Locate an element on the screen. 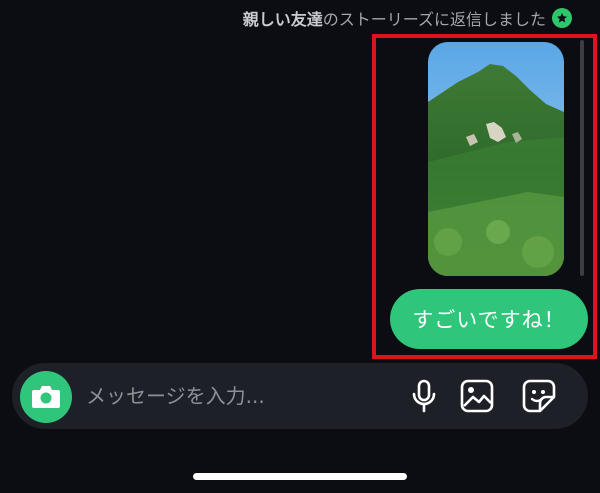 Image resolution: width=600 pixels, height=493 pixels. home-indicator is located at coordinates (300, 476).